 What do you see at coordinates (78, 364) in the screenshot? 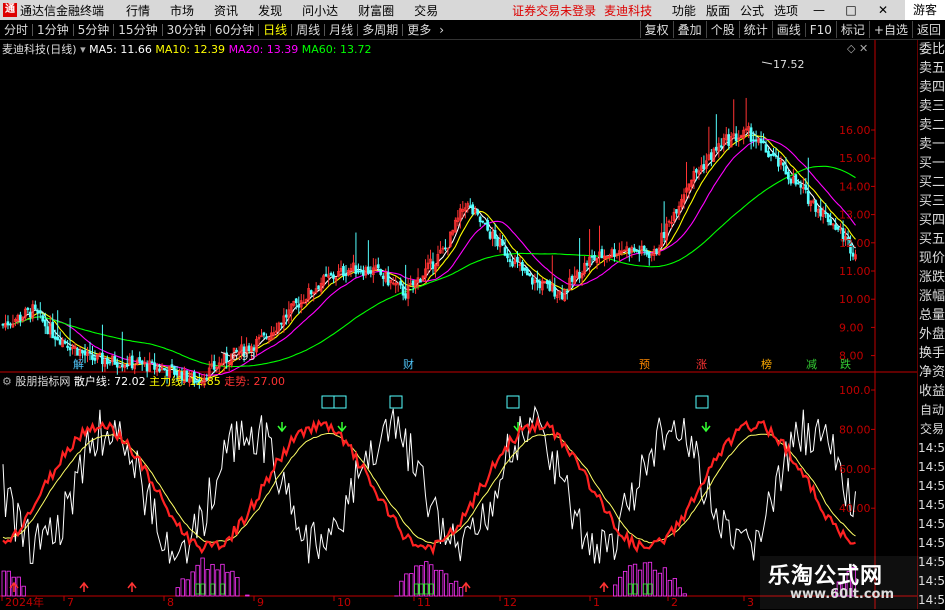
I see `event-marker: 解` at bounding box center [78, 364].